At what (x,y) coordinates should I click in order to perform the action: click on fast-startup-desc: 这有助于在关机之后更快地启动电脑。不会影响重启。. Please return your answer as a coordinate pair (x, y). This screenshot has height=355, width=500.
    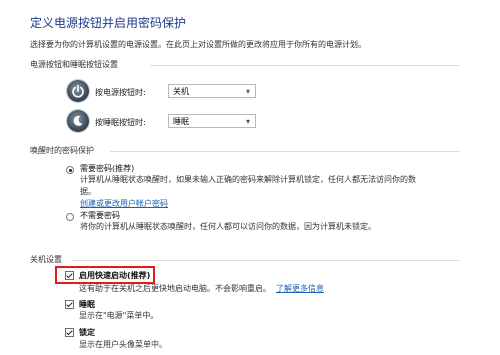
    Looking at the image, I should click on (175, 288).